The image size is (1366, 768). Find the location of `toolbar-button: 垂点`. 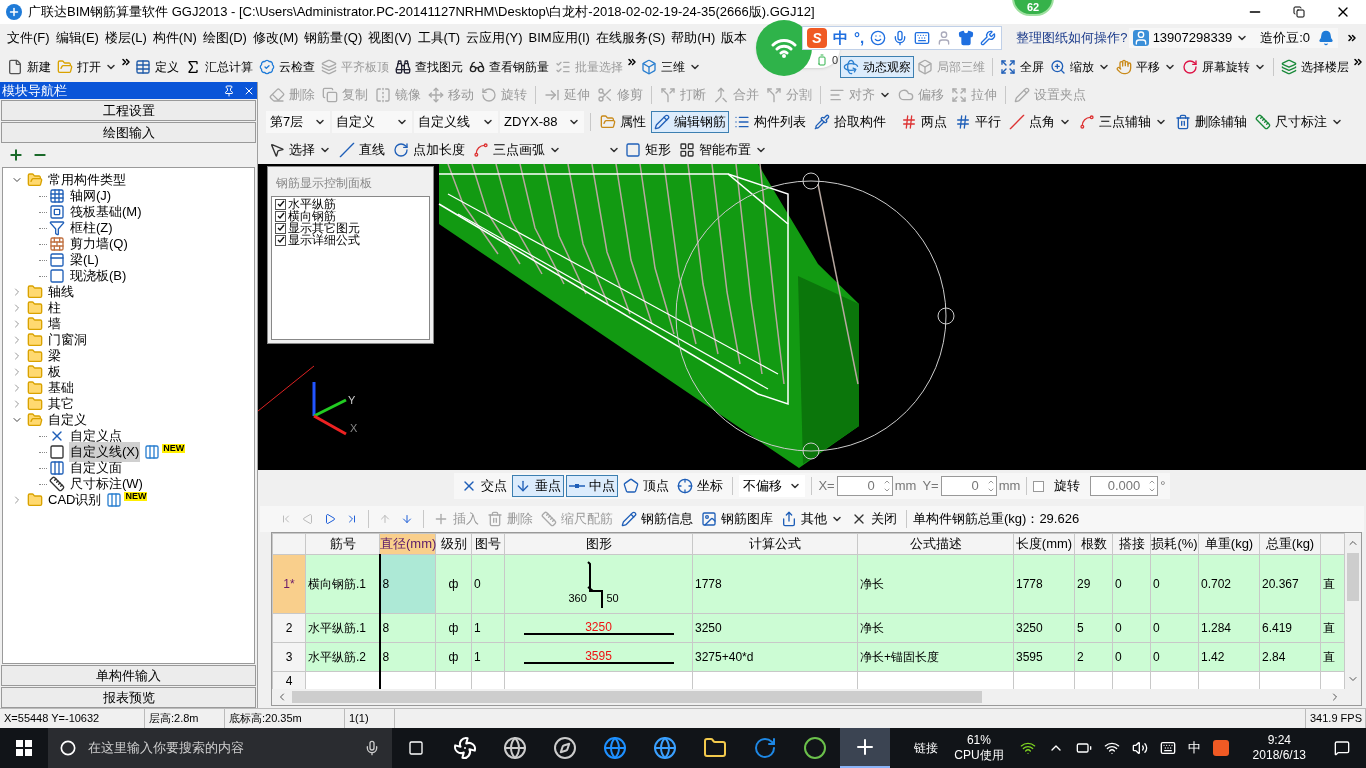

toolbar-button: 垂点 is located at coordinates (538, 486).